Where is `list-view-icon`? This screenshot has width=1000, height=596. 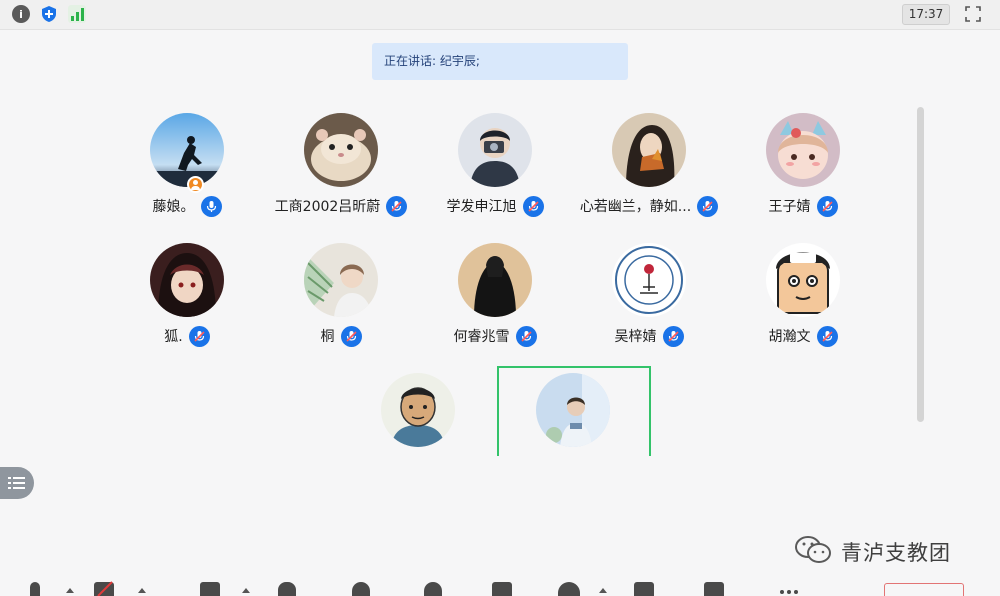
list-view-icon is located at coordinates (17, 483).